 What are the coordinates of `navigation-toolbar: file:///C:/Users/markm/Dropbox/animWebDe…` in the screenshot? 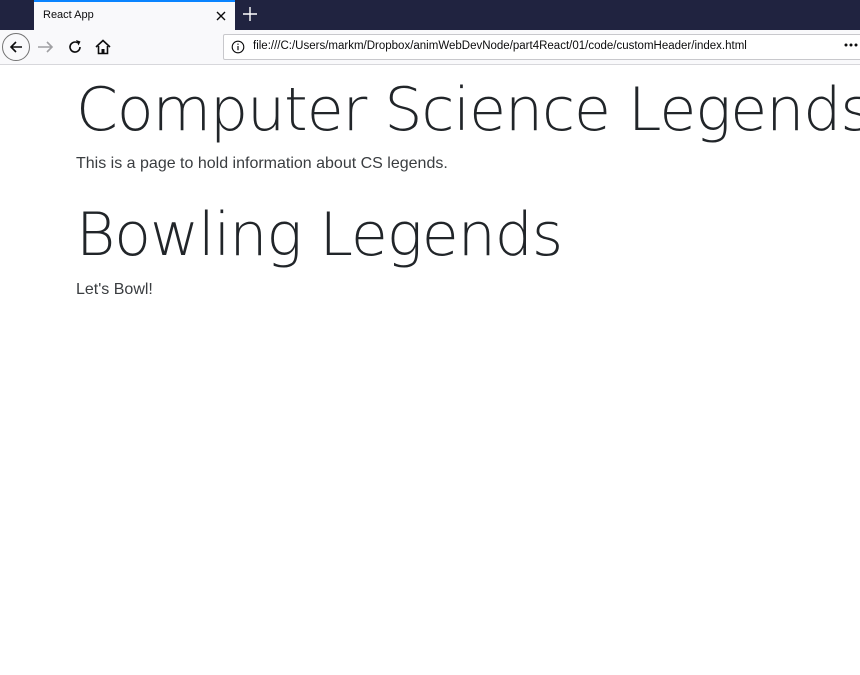 It's located at (430, 47).